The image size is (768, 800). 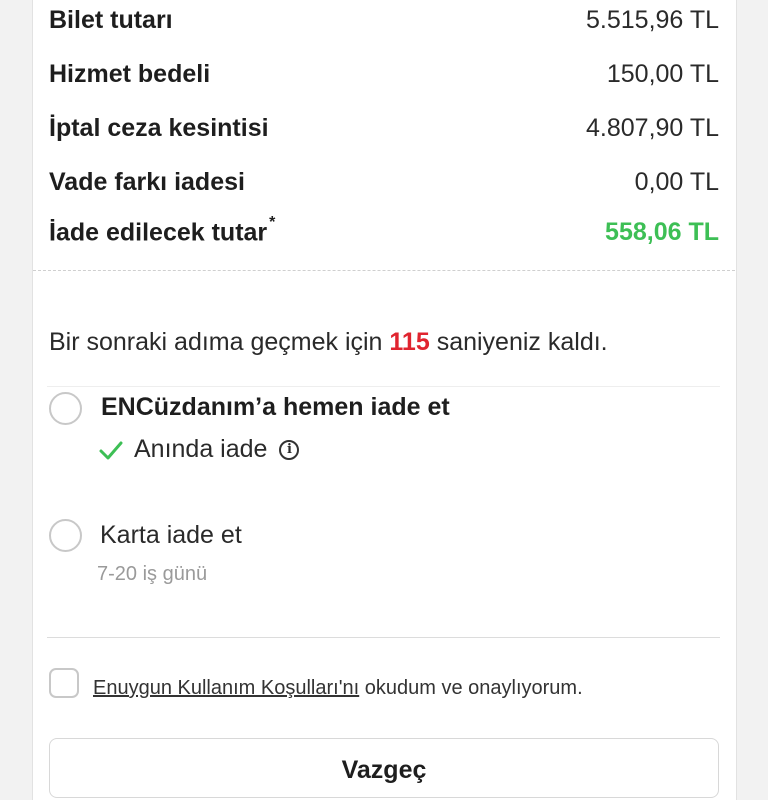 What do you see at coordinates (662, 232) in the screenshot?
I see `refund-total-value: 558,06 TL` at bounding box center [662, 232].